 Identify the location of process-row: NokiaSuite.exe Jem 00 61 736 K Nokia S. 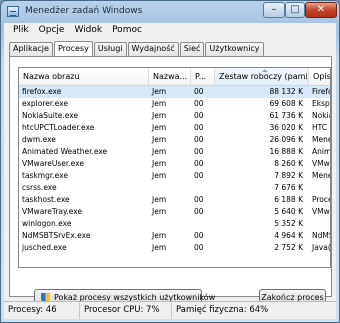
(174, 116).